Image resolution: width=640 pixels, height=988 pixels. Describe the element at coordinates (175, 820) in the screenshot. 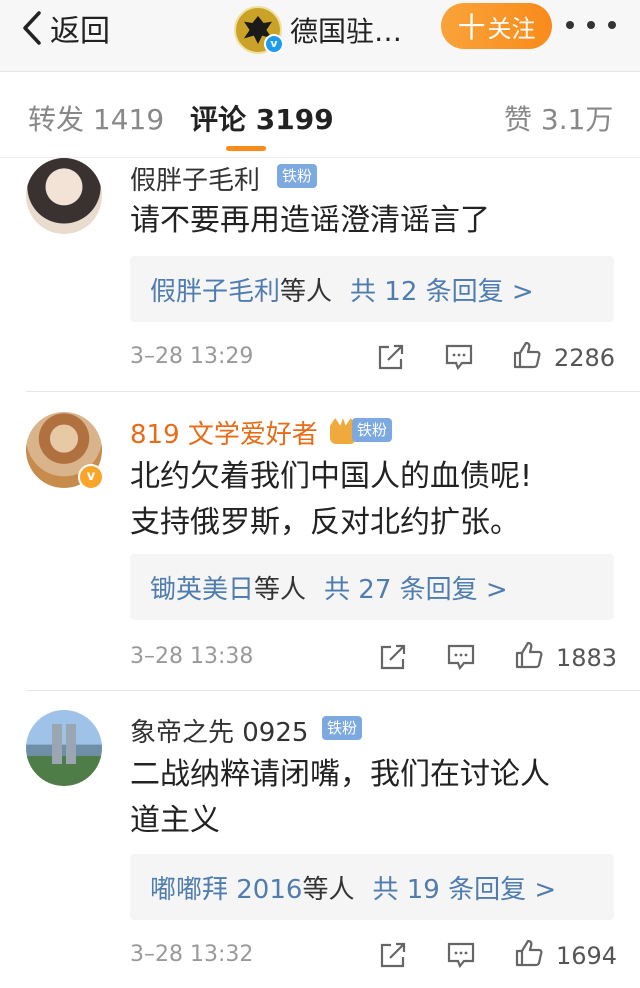

I see `comment-text-line: 道主义` at that location.